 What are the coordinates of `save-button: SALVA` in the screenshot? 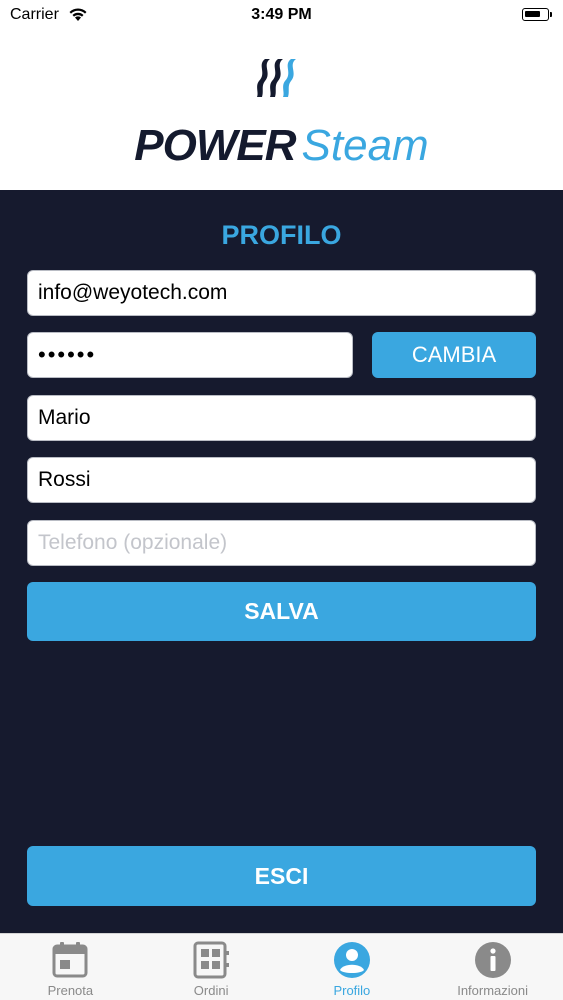 It's located at (281, 611).